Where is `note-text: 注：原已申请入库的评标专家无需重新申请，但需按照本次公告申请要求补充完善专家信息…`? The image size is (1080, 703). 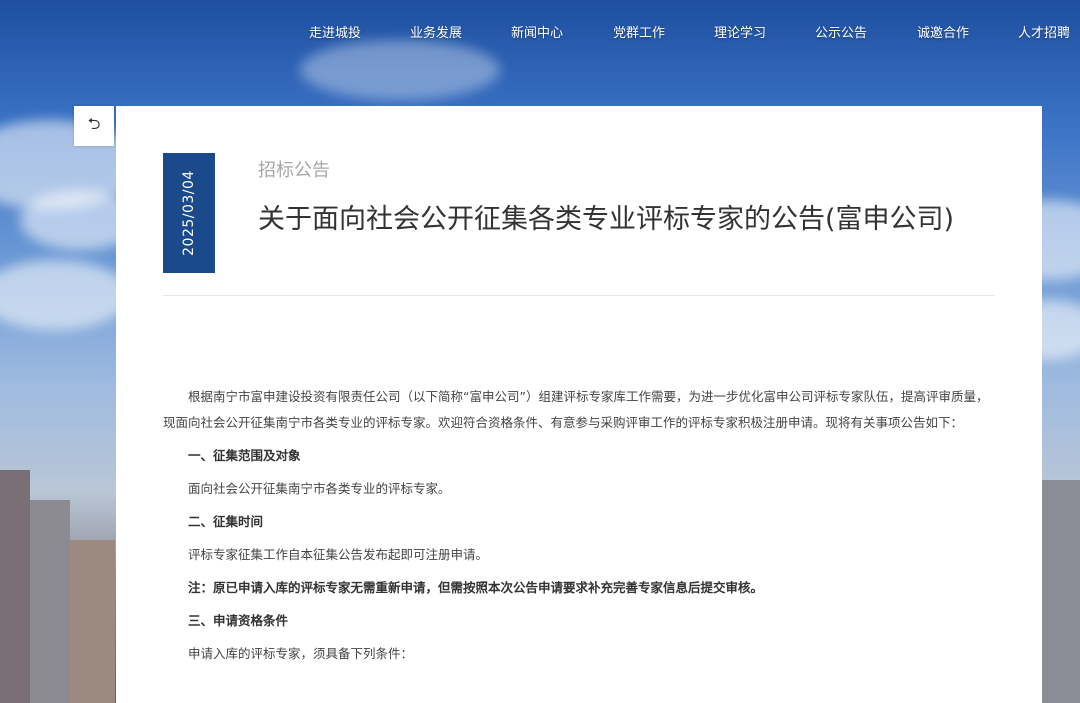
note-text: 注：原已申请入库的评标专家无需重新申请，但需按照本次公告申请要求补充完善专家信息… is located at coordinates (476, 587).